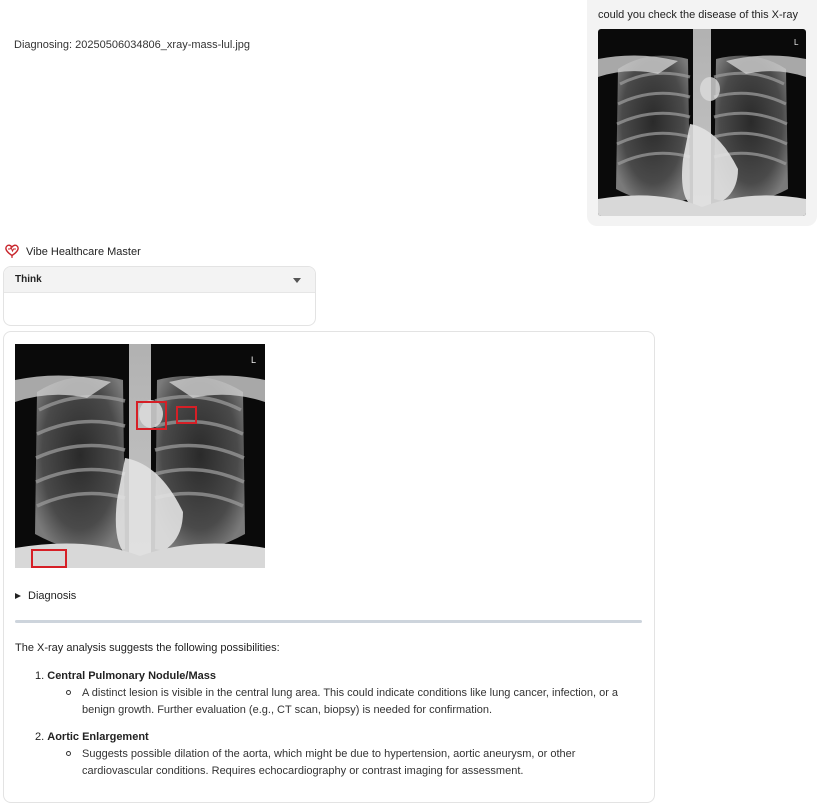 Image resolution: width=826 pixels, height=803 pixels. Describe the element at coordinates (140, 456) in the screenshot. I see `annotated-xray-image: L` at that location.